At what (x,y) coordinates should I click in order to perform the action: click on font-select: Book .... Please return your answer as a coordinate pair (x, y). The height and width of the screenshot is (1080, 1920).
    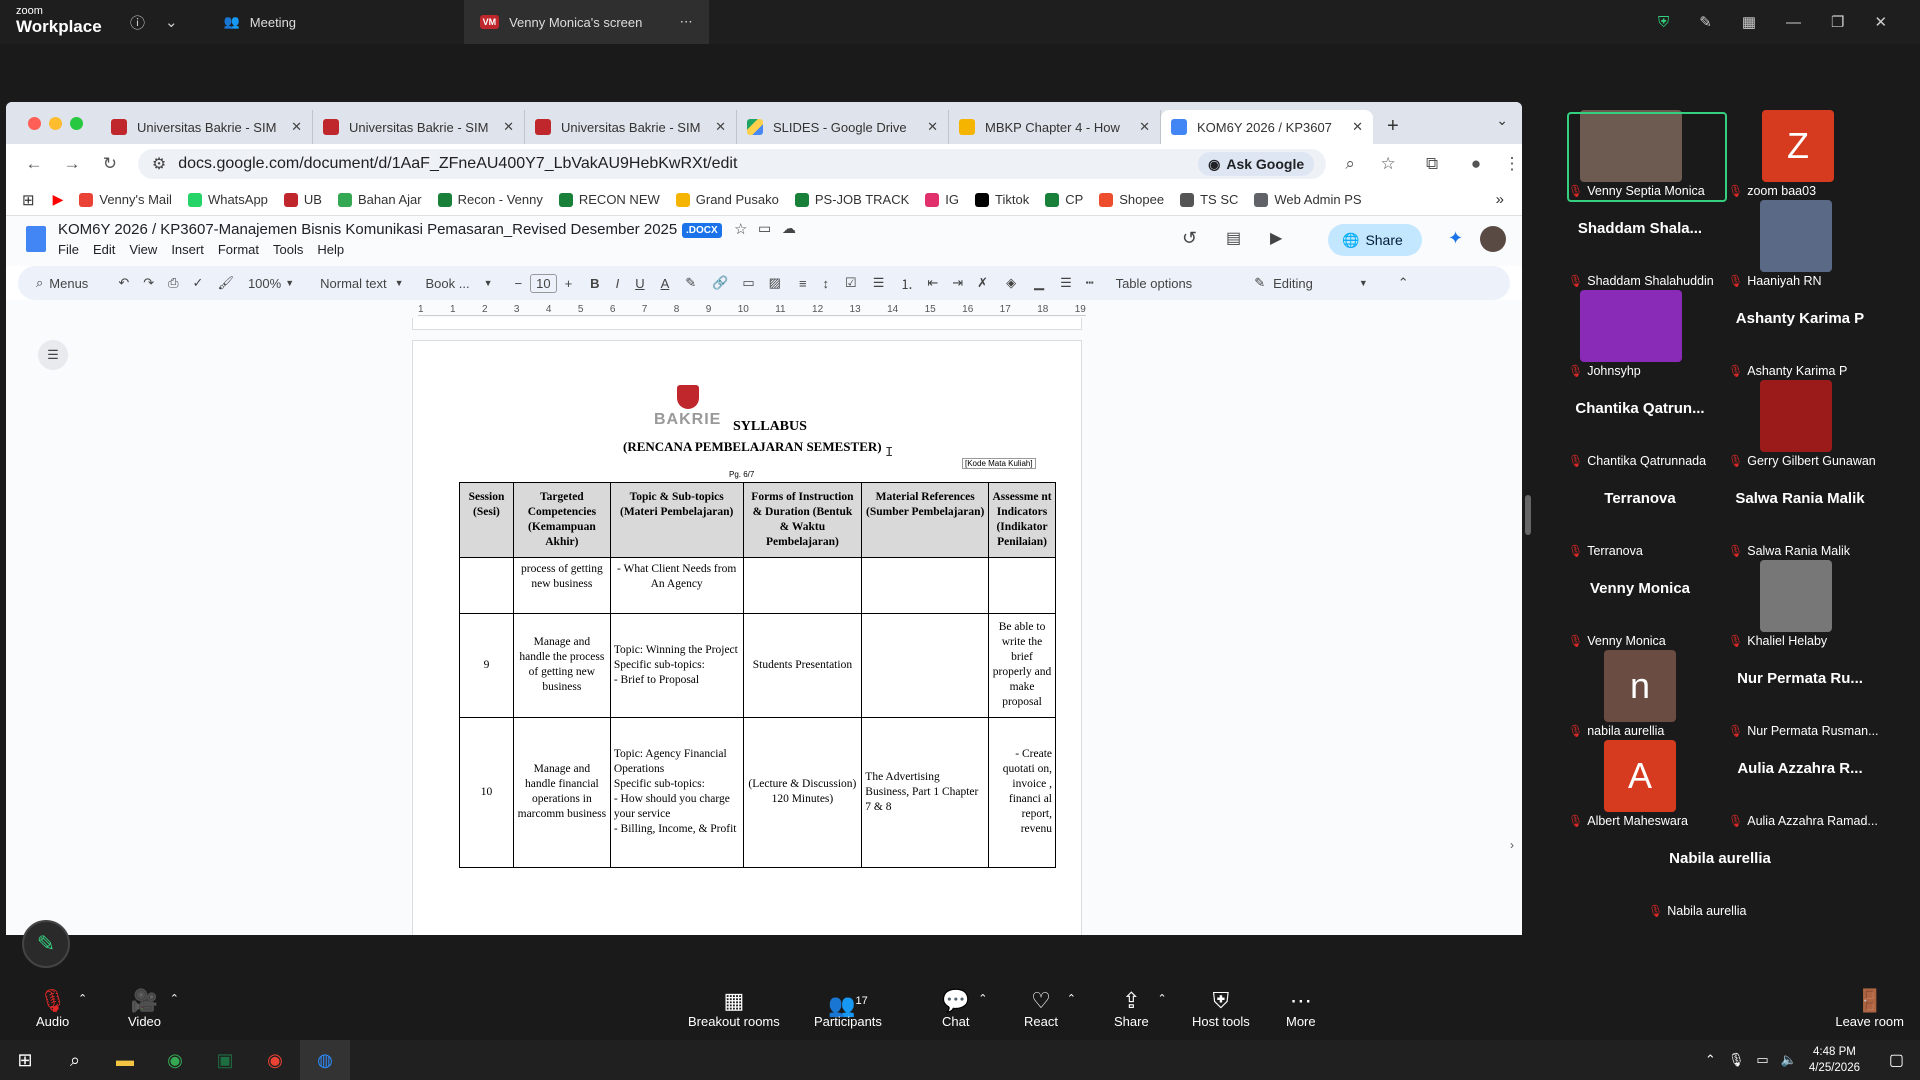
    Looking at the image, I should click on (448, 283).